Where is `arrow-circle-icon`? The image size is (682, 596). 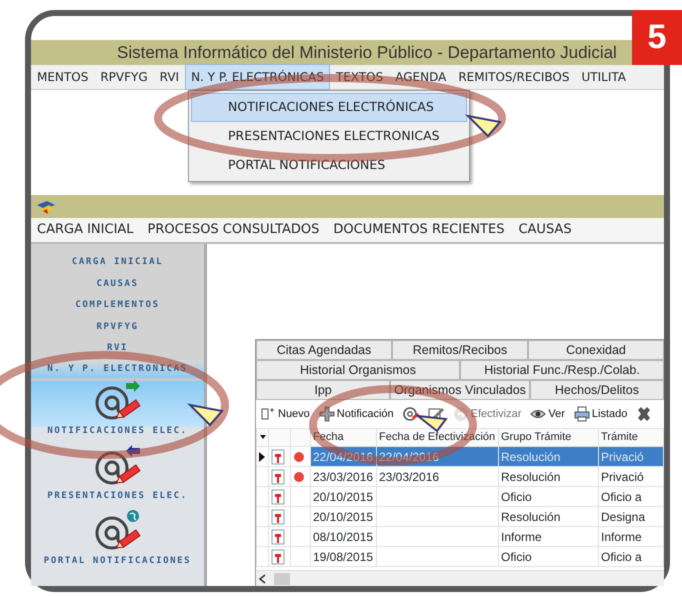 arrow-circle-icon is located at coordinates (460, 414).